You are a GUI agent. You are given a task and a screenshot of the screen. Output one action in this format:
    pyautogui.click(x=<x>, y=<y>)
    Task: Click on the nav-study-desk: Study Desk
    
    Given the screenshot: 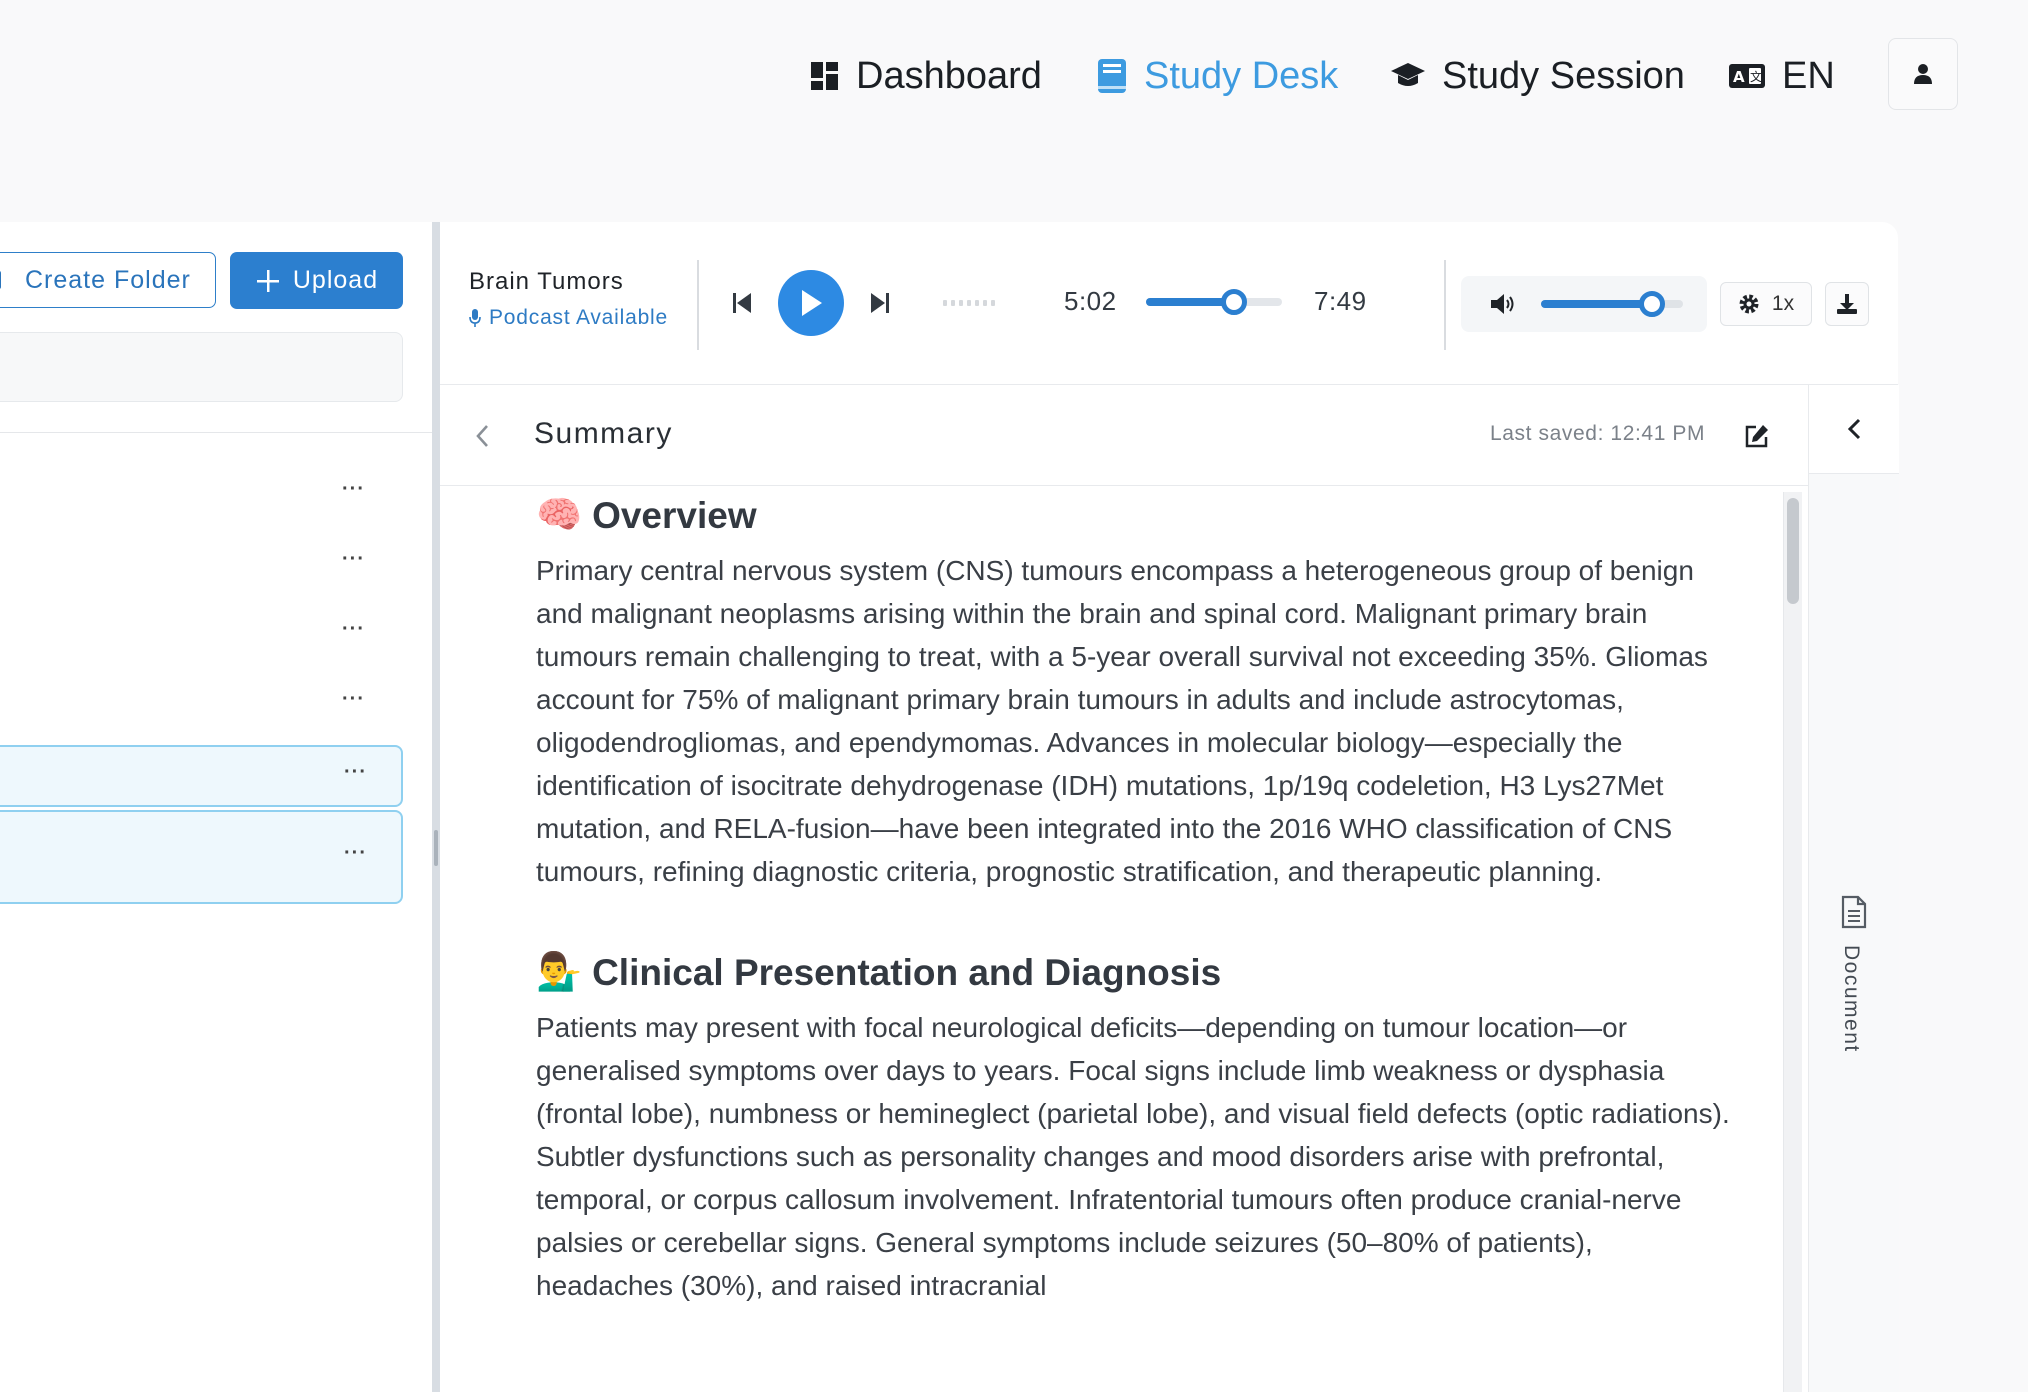 What is the action you would take?
    pyautogui.click(x=1217, y=76)
    